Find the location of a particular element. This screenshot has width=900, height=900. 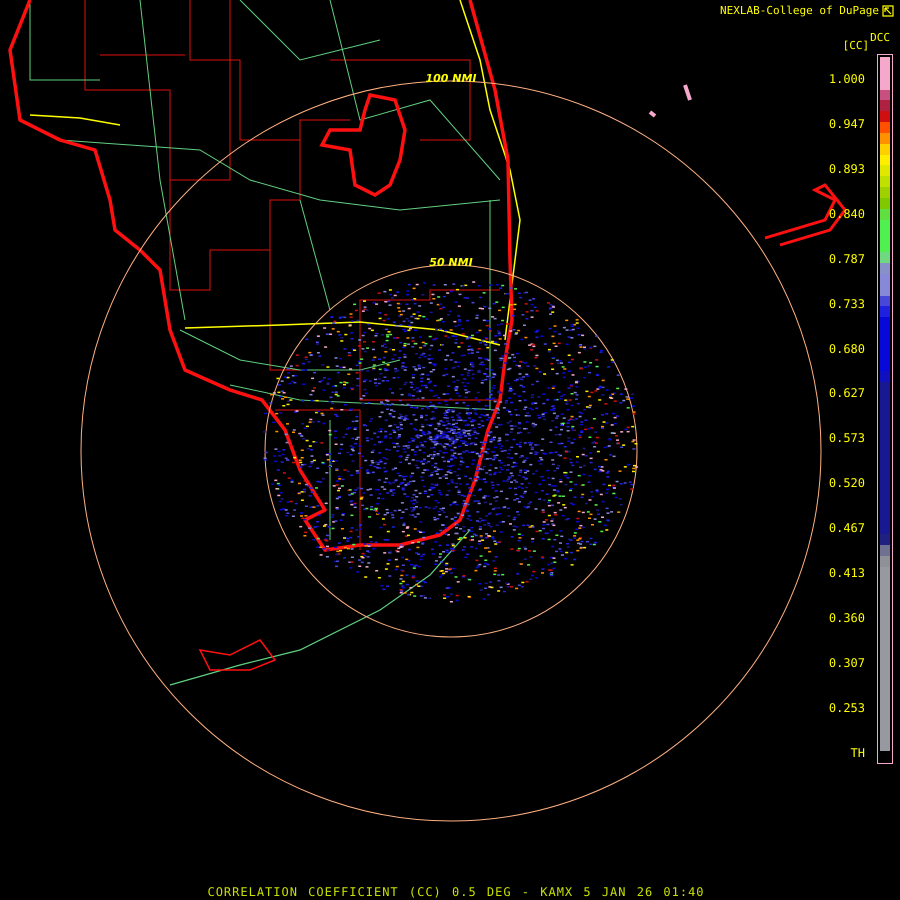

scale-value: 1.000 is located at coordinates (846, 79).